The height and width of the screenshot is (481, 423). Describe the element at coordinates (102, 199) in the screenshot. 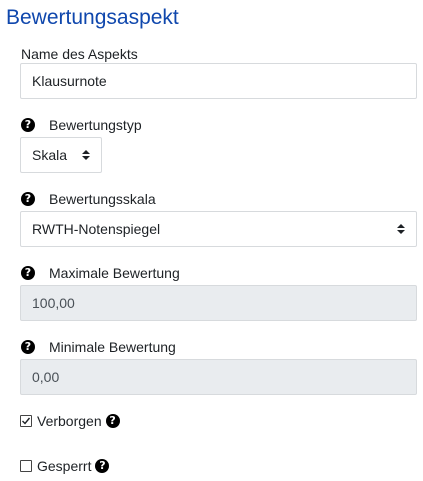

I see `scale-label: Bewertungsskala` at that location.